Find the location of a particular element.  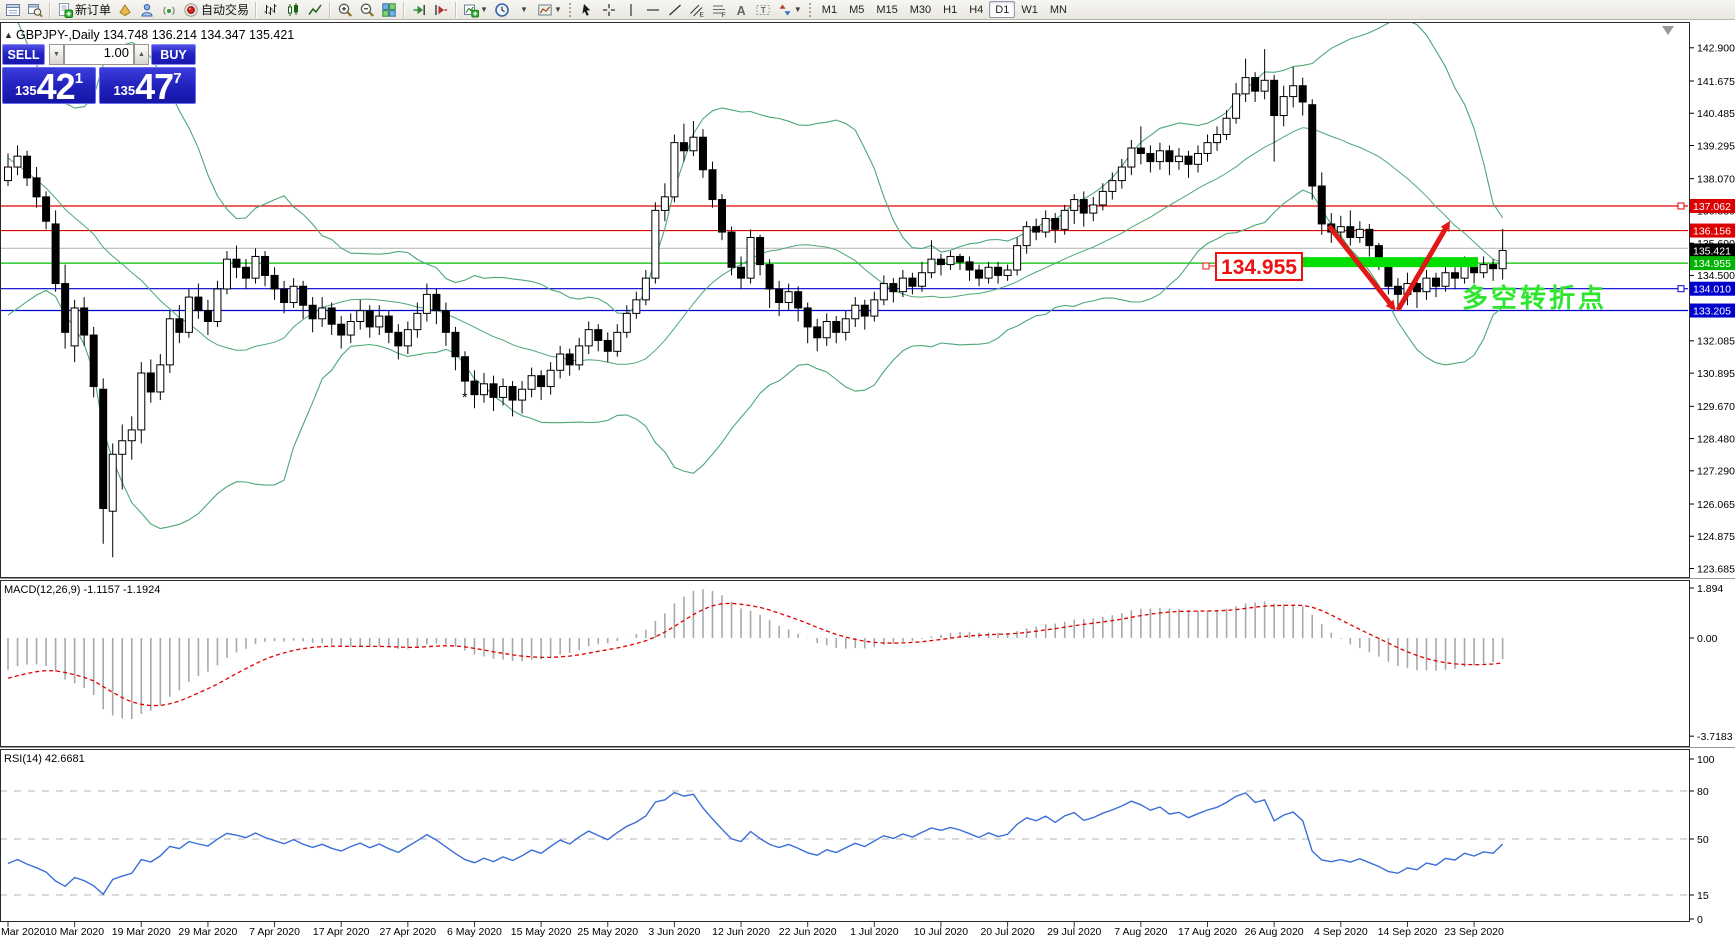

date-tick-label: 1 Jul 2020 is located at coordinates (874, 932).